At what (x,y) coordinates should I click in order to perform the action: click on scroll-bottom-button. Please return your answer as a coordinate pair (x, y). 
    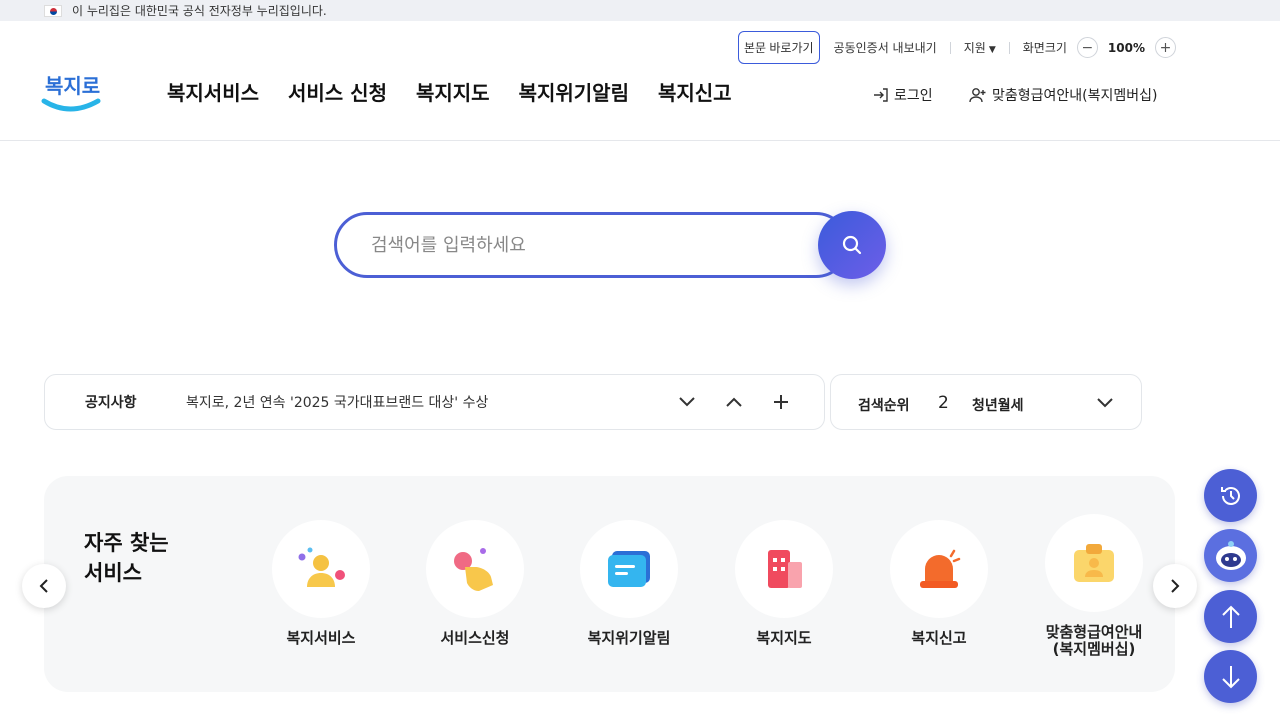
    Looking at the image, I should click on (1230, 676).